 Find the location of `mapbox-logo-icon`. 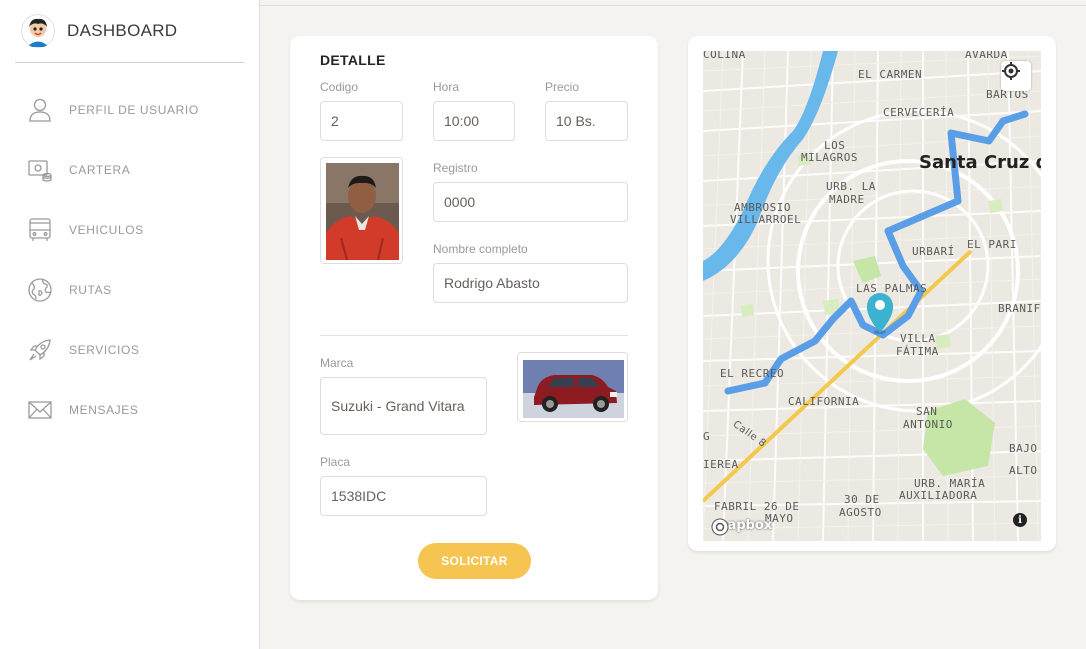

mapbox-logo-icon is located at coordinates (720, 527).